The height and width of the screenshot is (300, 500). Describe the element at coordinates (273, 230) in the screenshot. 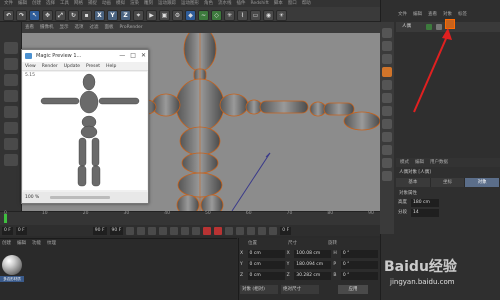

I see `param-key-icon` at that location.